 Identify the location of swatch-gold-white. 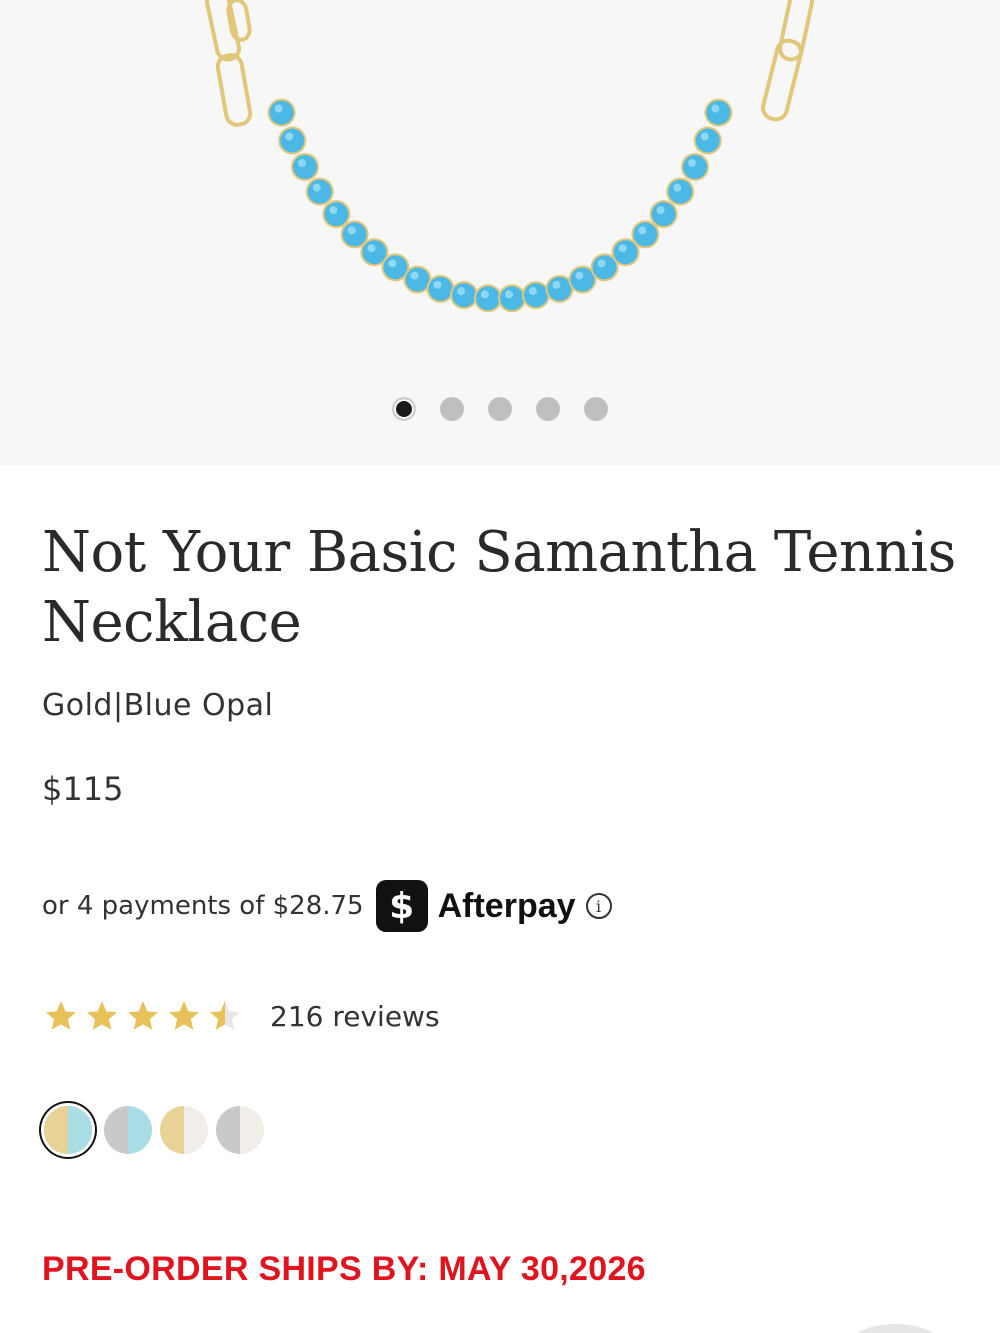
(184, 1130).